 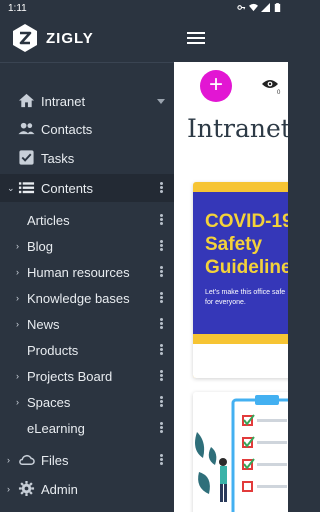 What do you see at coordinates (63, 101) in the screenshot?
I see `sidebar-item-label: Intranet` at bounding box center [63, 101].